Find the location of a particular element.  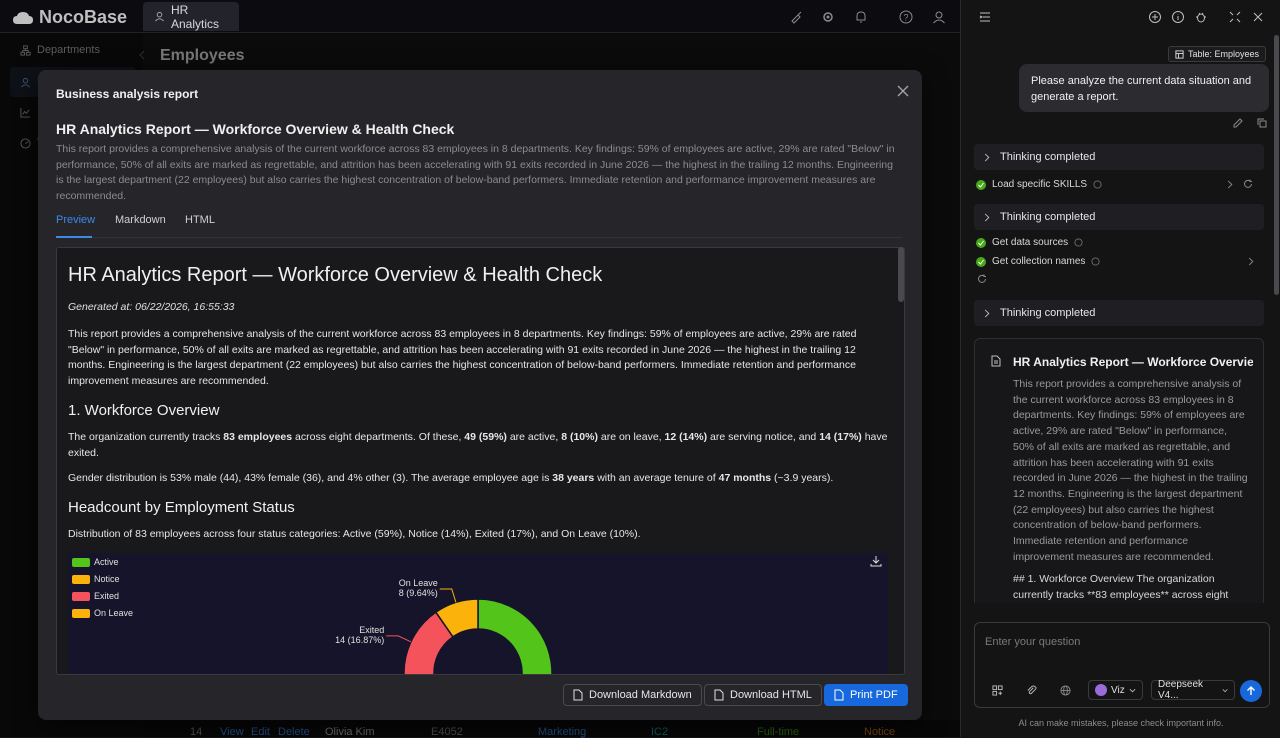

tab-label: HR Analytics is located at coordinates (195, 16).